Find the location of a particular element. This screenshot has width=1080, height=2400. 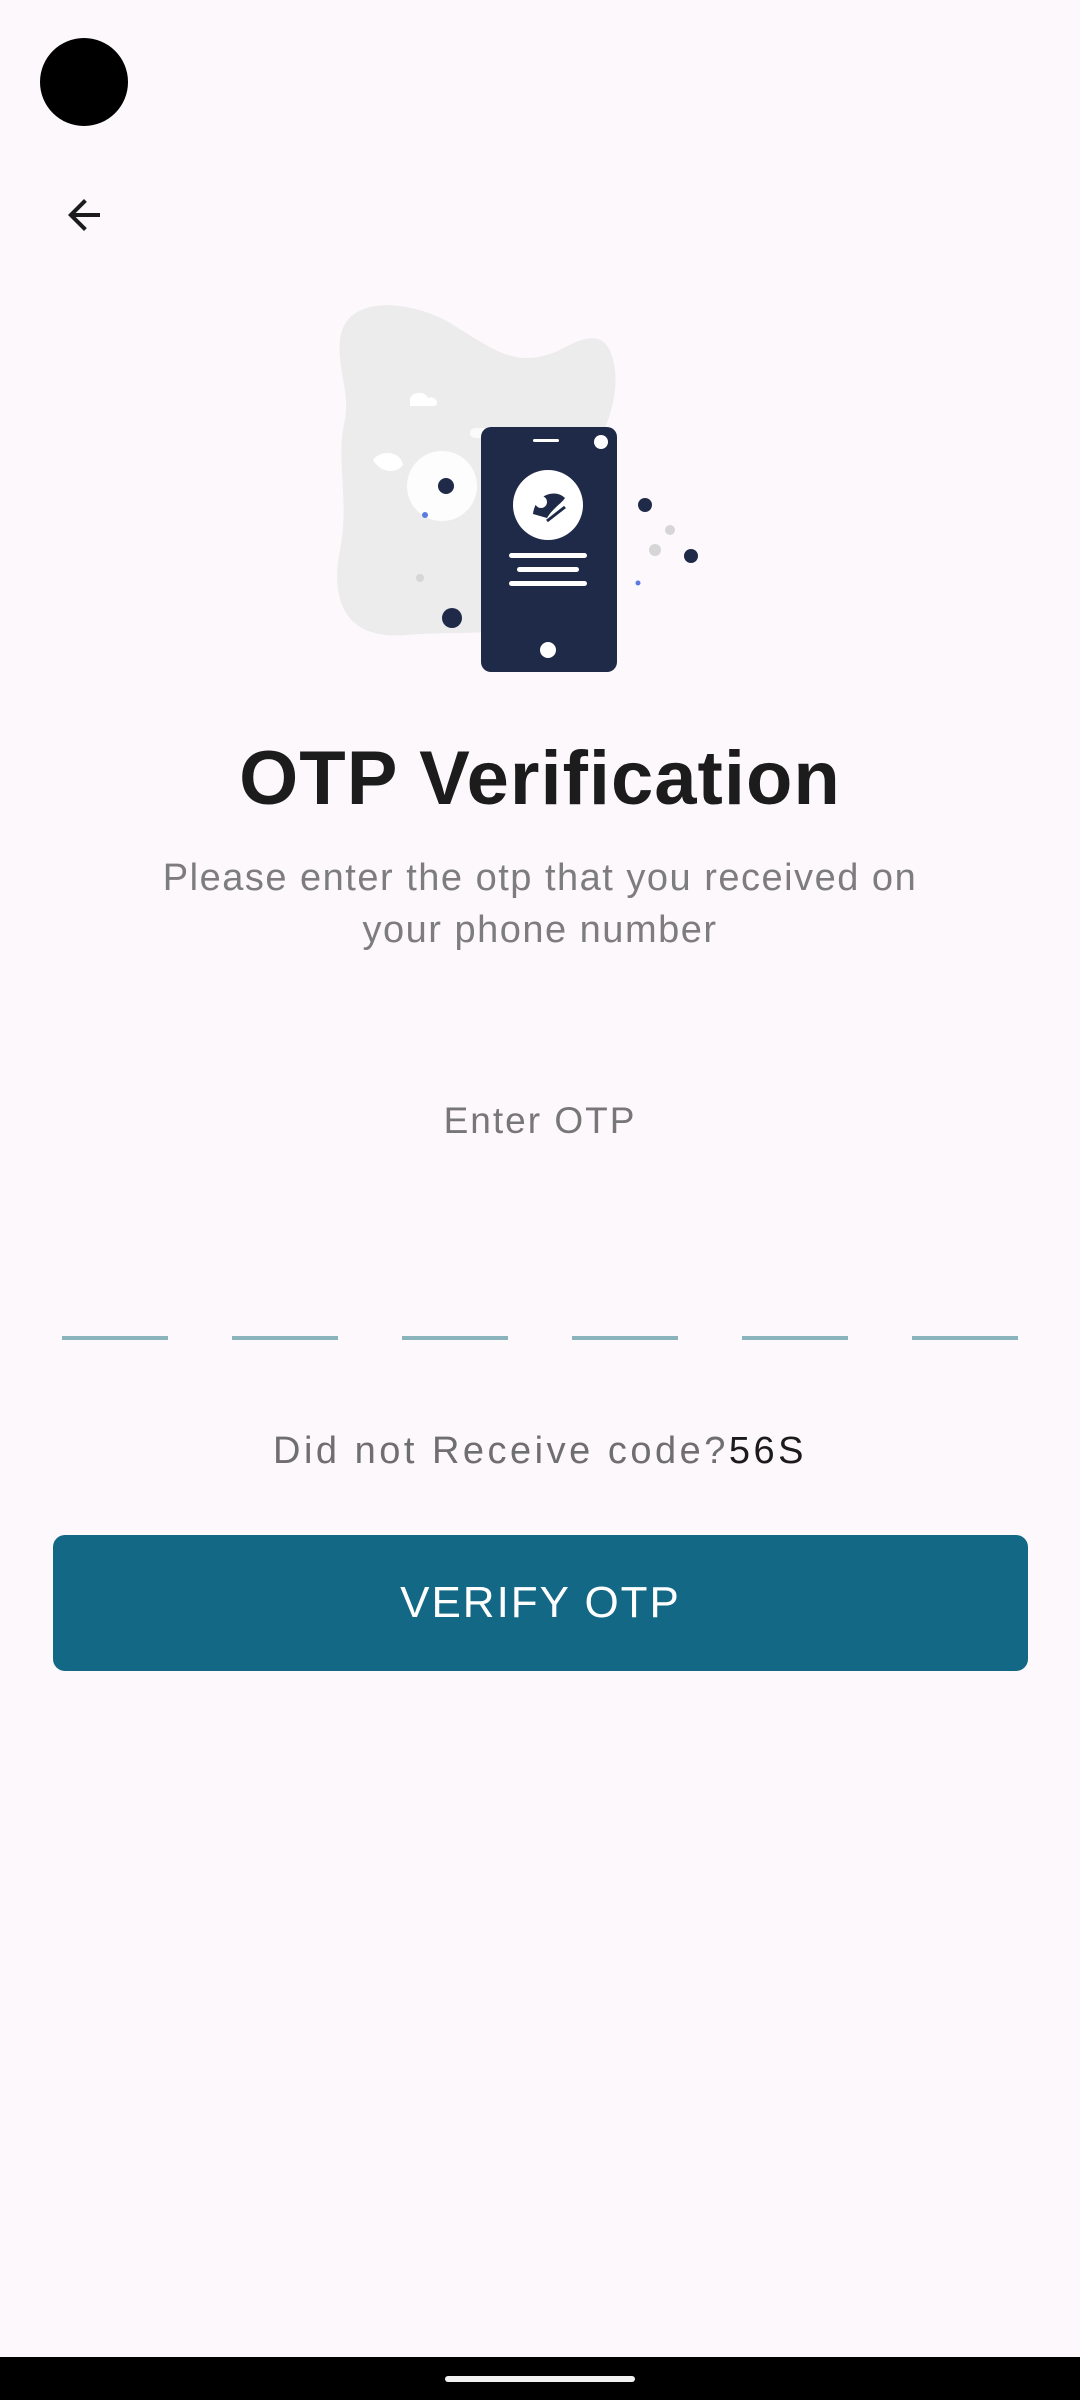

otp-input-group is located at coordinates (540, 1305).